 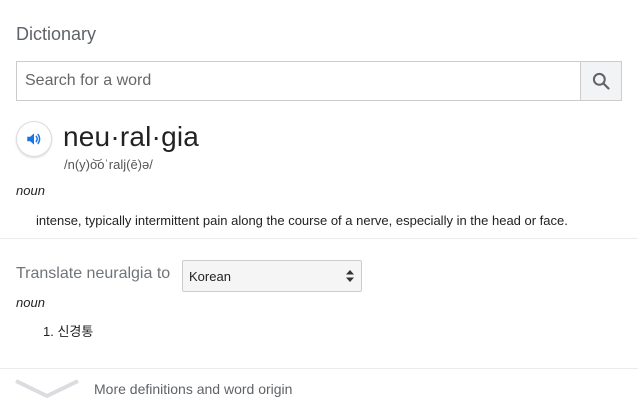 What do you see at coordinates (68, 331) in the screenshot?
I see `translation-item: 1. 신경통` at bounding box center [68, 331].